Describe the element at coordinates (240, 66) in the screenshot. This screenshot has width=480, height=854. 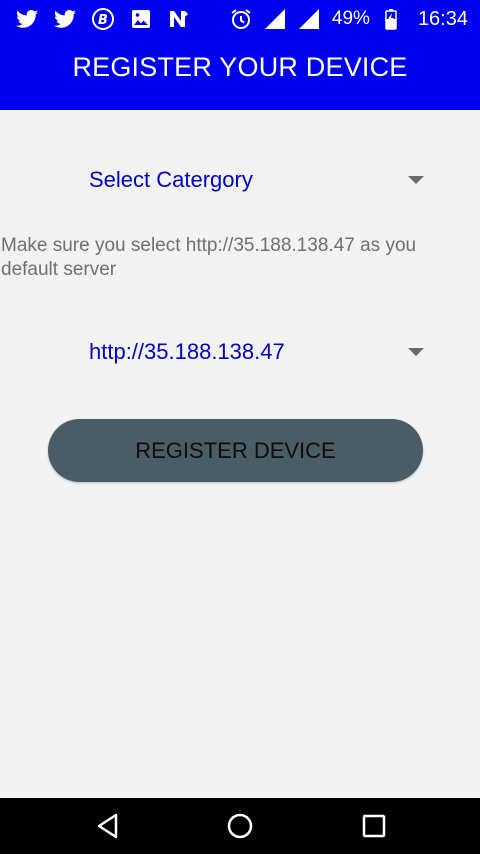
I see `page-title: REGISTER YOUR DEVICE` at that location.